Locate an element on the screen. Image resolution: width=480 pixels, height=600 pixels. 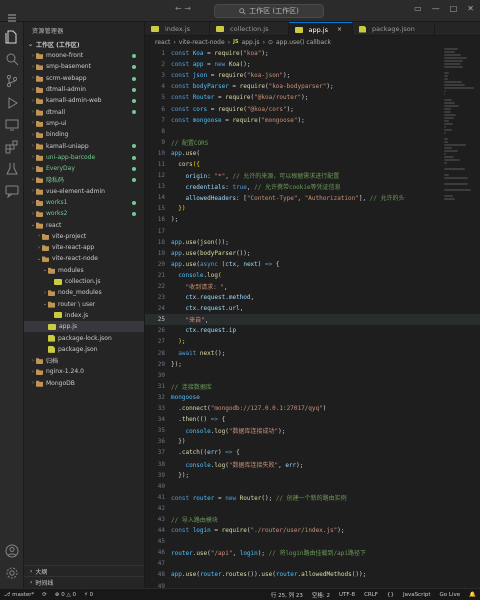
cursor-position: 行 25, 列 23 is located at coordinates (287, 595).